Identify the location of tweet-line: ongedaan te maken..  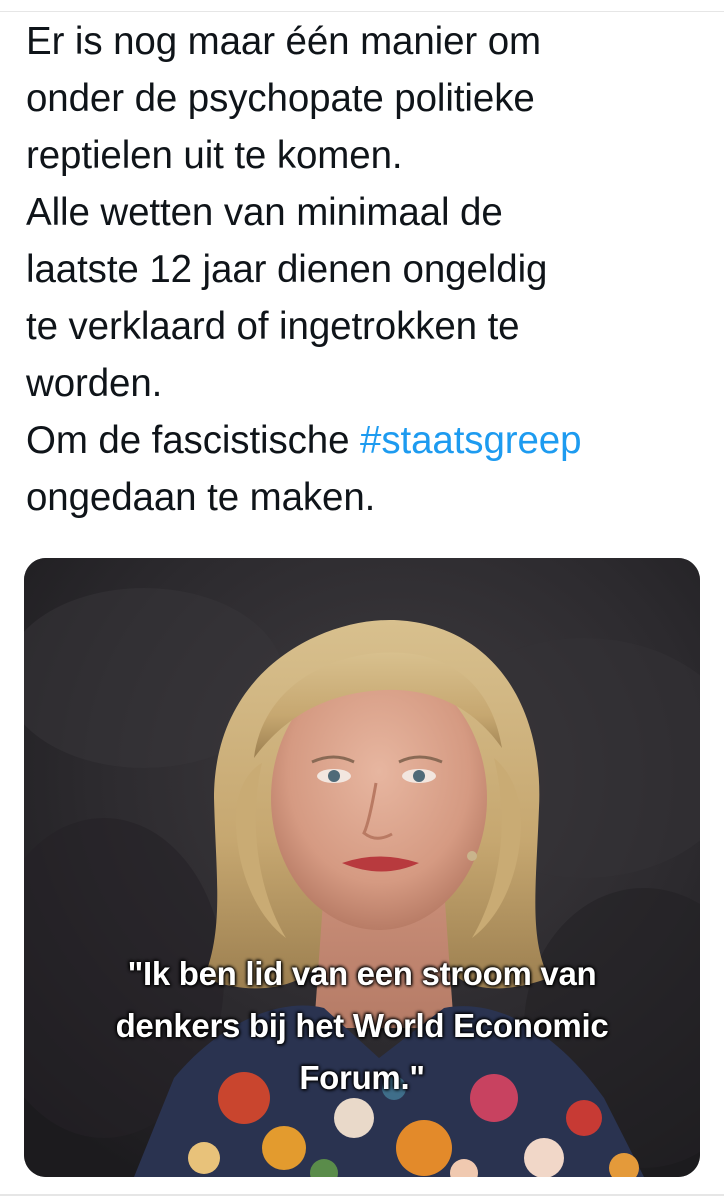
(201, 497).